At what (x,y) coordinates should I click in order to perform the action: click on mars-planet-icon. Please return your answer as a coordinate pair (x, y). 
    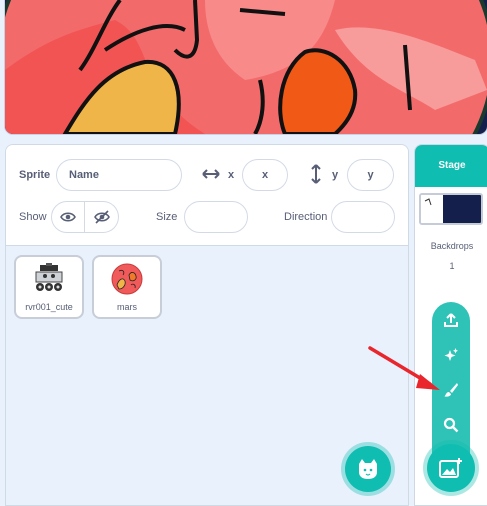
    Looking at the image, I should click on (127, 279).